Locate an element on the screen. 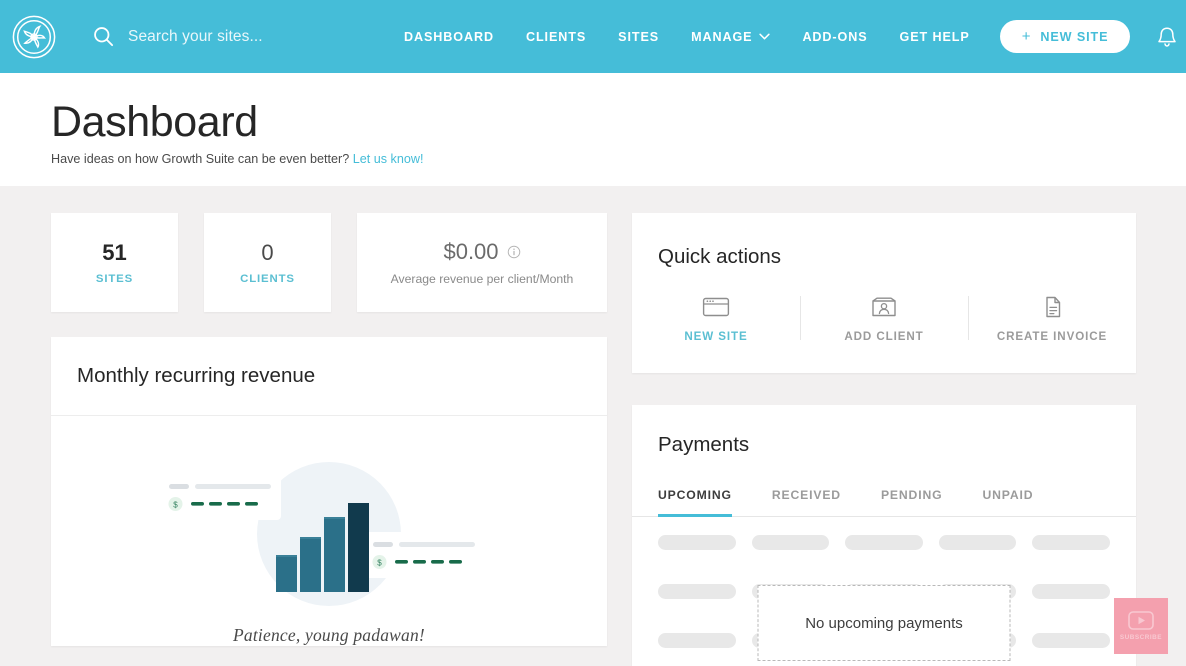  browser-window-icon is located at coordinates (716, 307).